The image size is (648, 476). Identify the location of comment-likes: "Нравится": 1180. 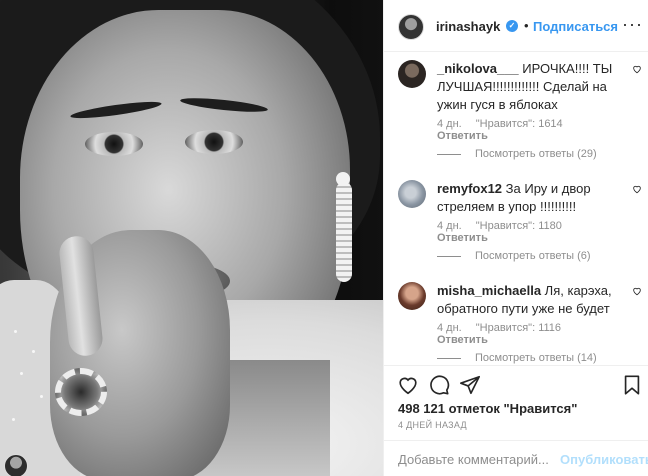
(519, 226).